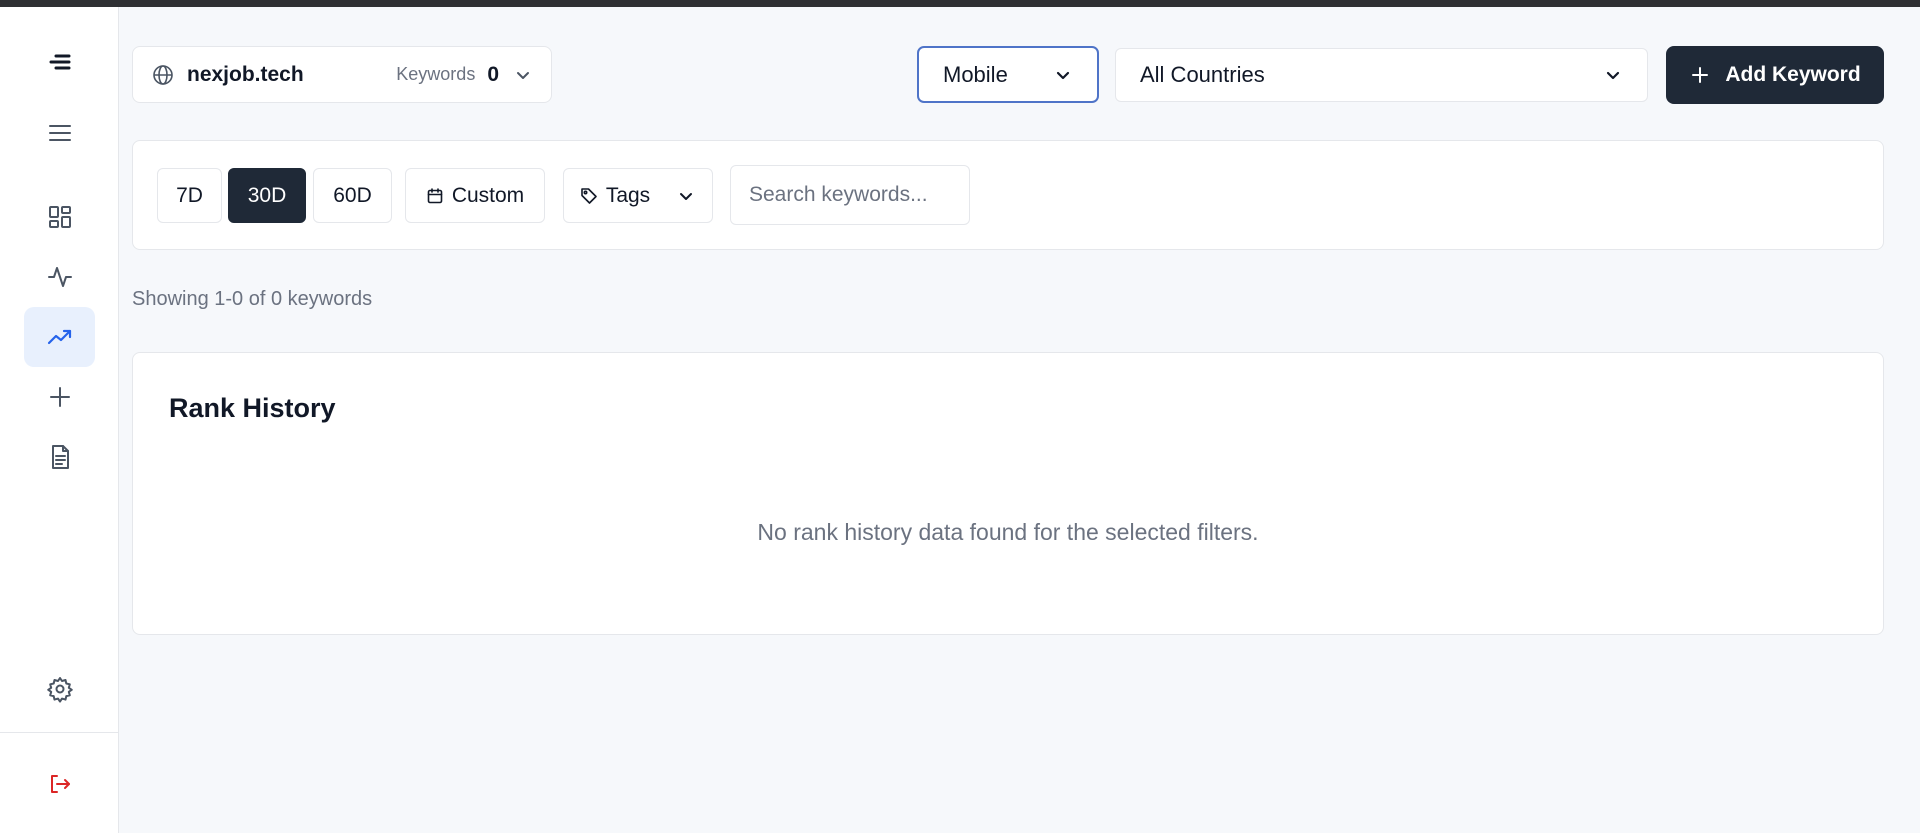  What do you see at coordinates (59, 397) in the screenshot?
I see `add-icon` at bounding box center [59, 397].